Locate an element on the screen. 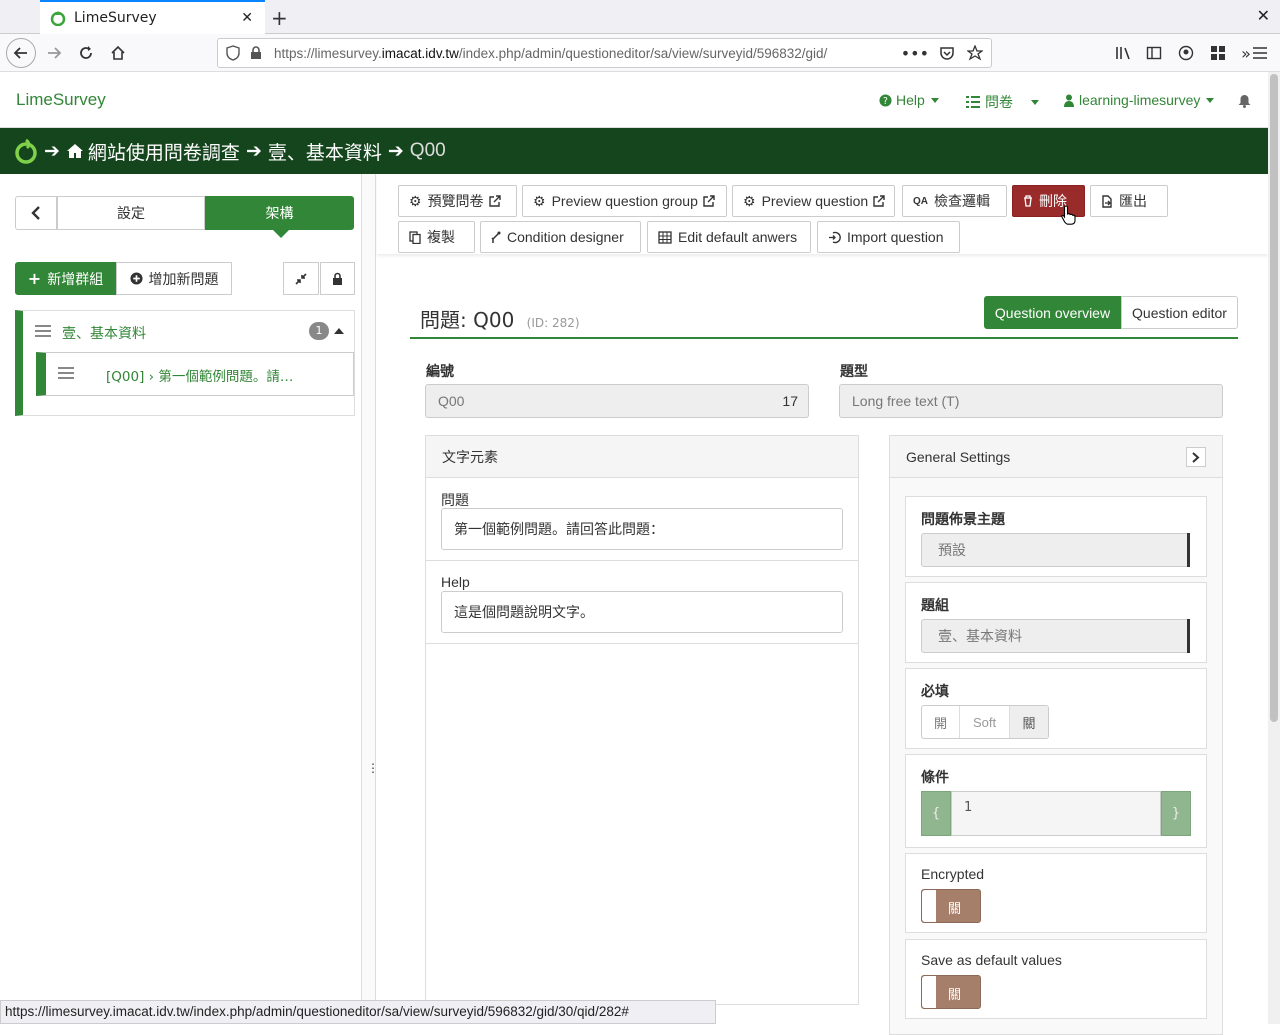 The height and width of the screenshot is (1035, 1280). close-window-icon: ✕ is located at coordinates (1263, 15).